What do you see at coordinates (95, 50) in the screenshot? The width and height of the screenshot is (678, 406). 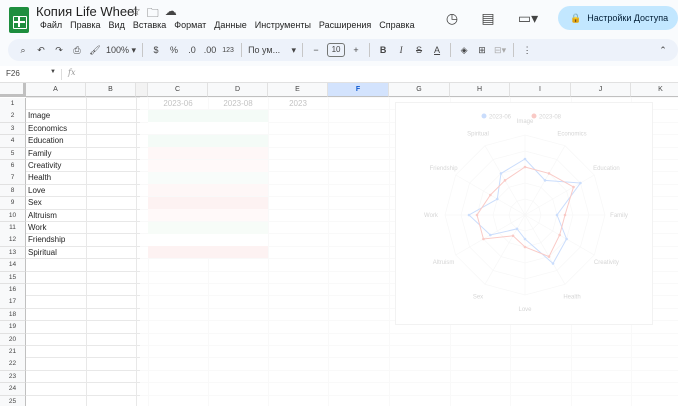 I see `paint-format-icon: 🖌` at bounding box center [95, 50].